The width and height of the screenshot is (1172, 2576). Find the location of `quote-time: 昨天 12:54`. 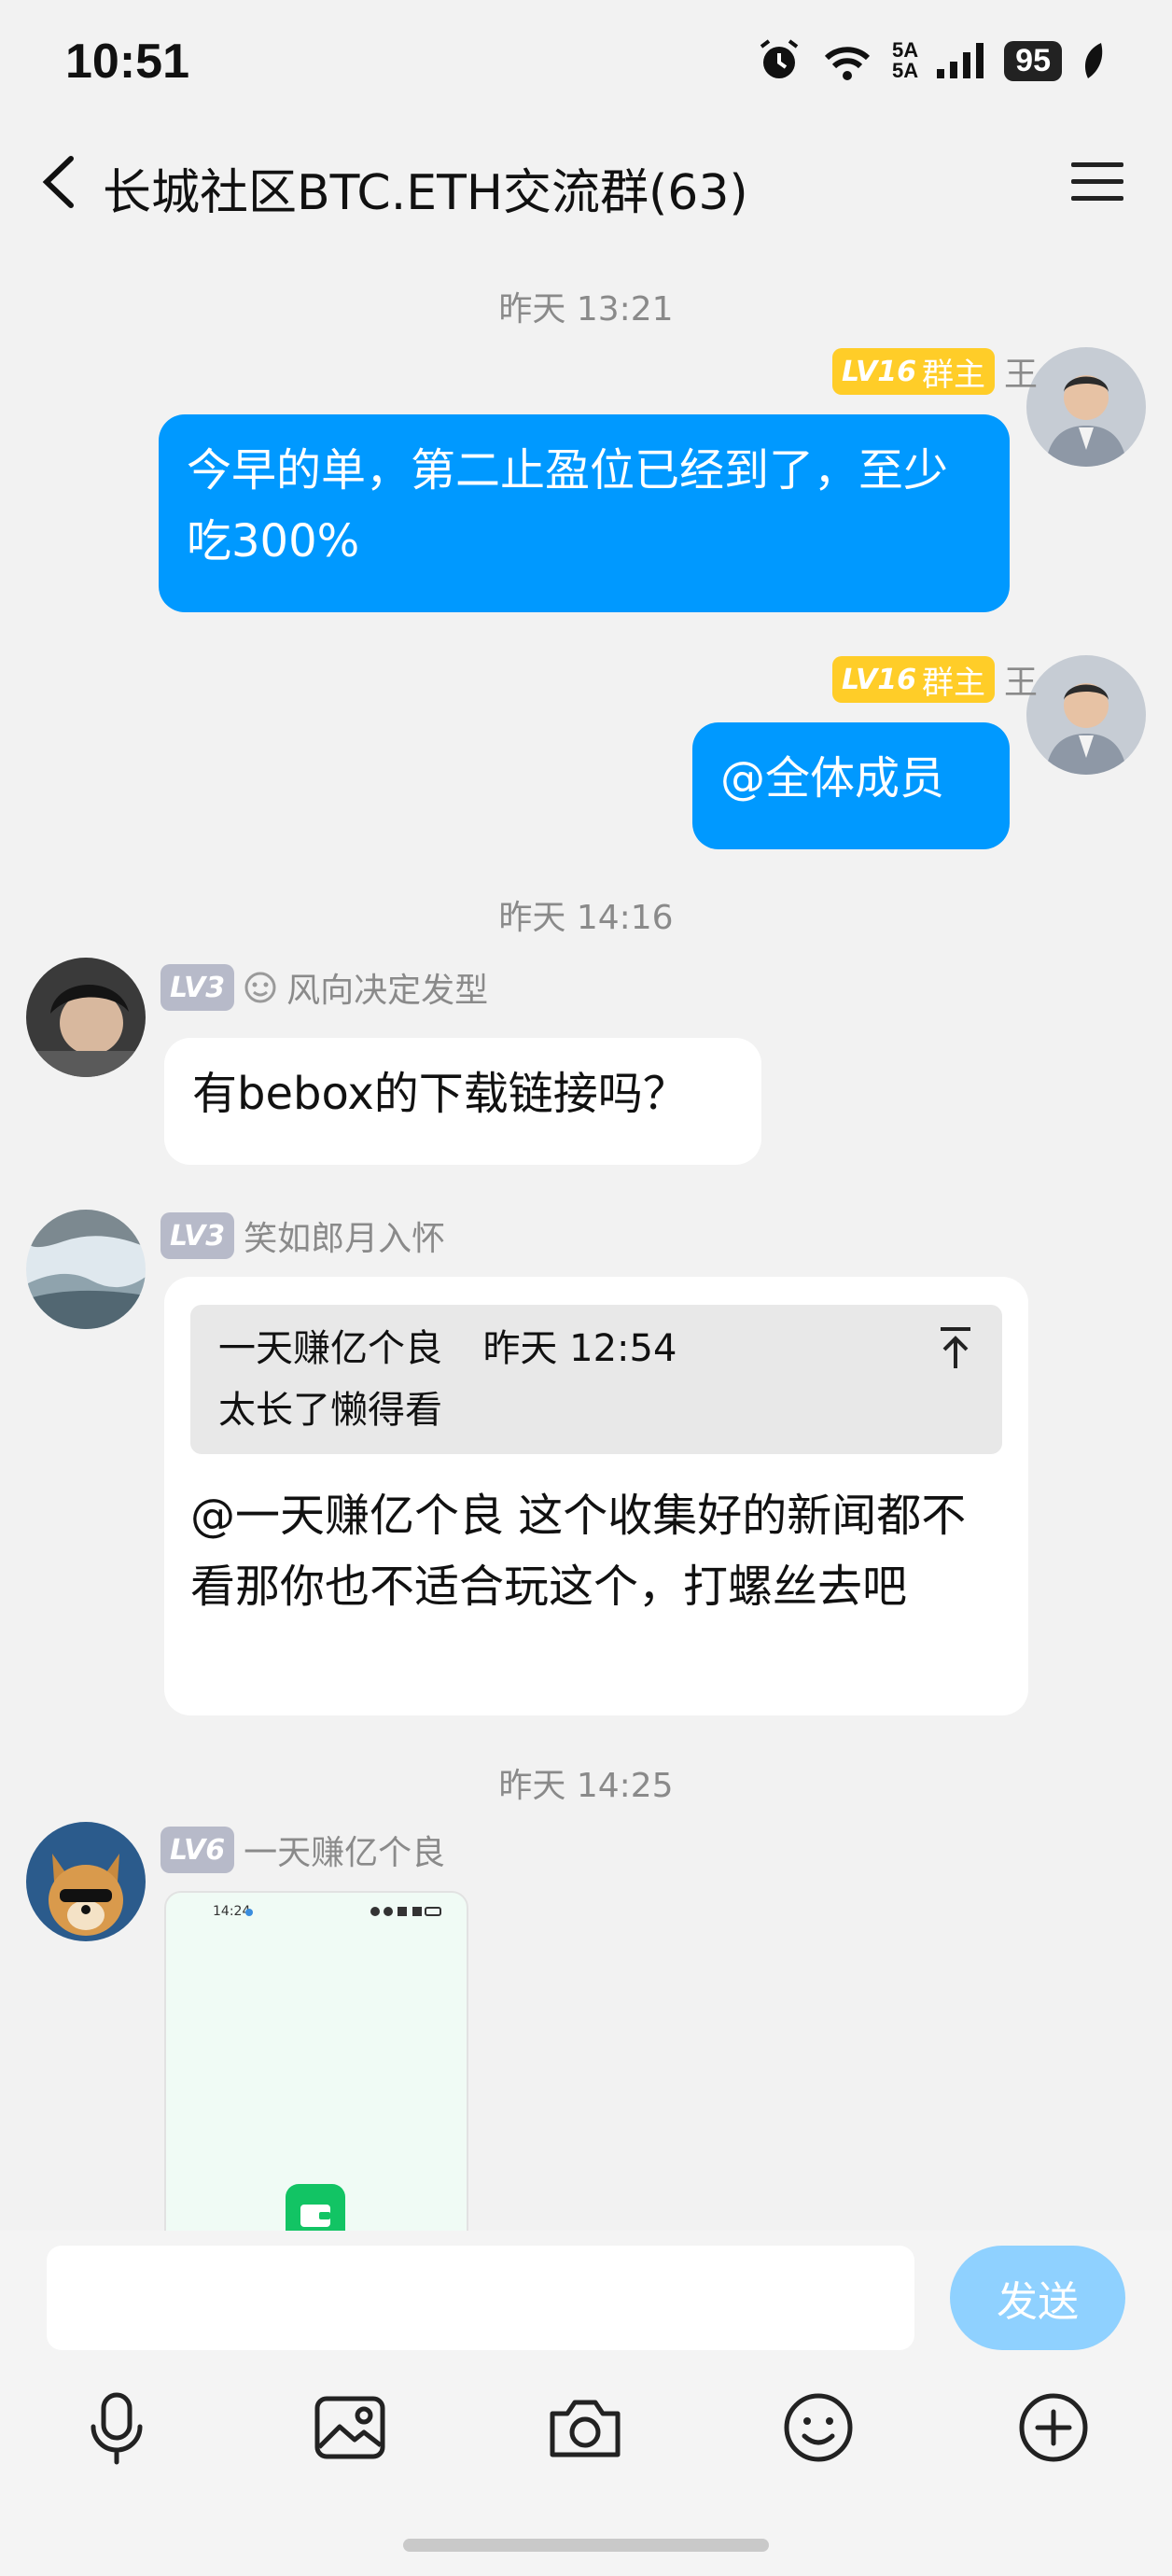

quote-time: 昨天 12:54 is located at coordinates (579, 1348).